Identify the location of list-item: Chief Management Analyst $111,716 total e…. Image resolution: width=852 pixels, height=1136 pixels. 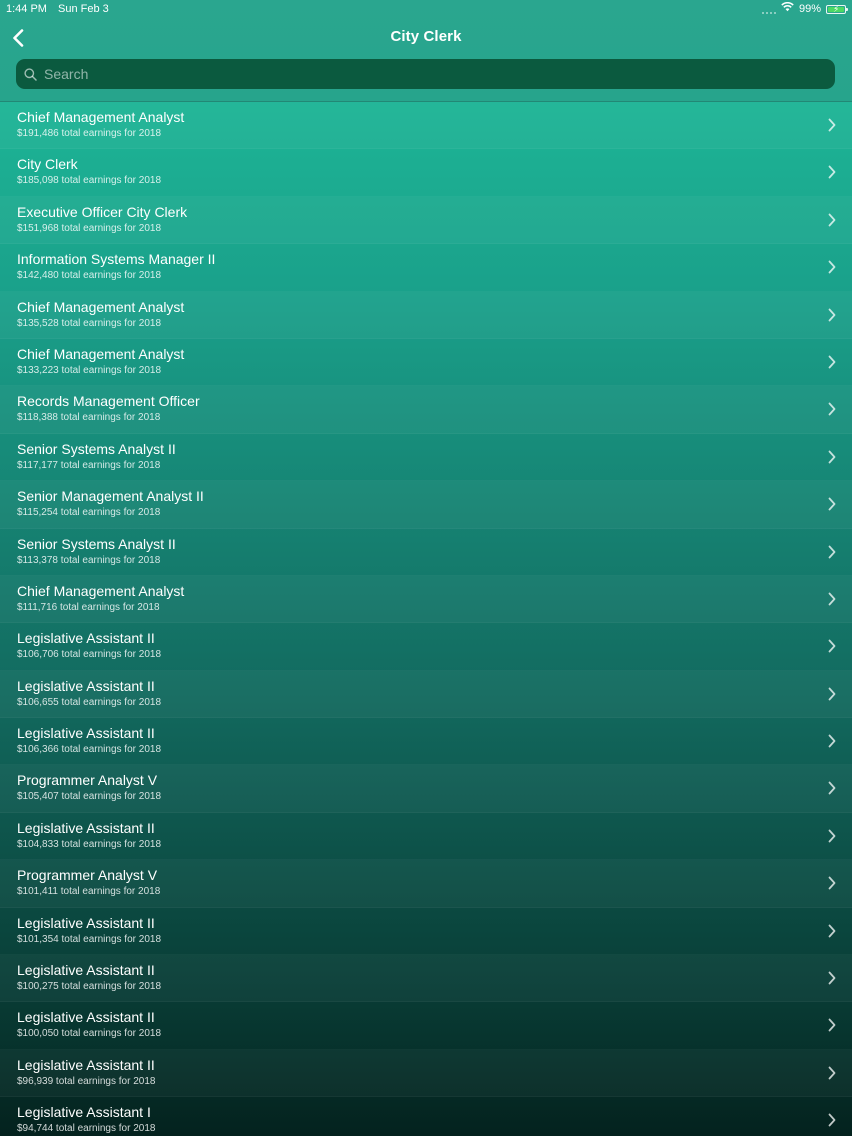
(426, 600).